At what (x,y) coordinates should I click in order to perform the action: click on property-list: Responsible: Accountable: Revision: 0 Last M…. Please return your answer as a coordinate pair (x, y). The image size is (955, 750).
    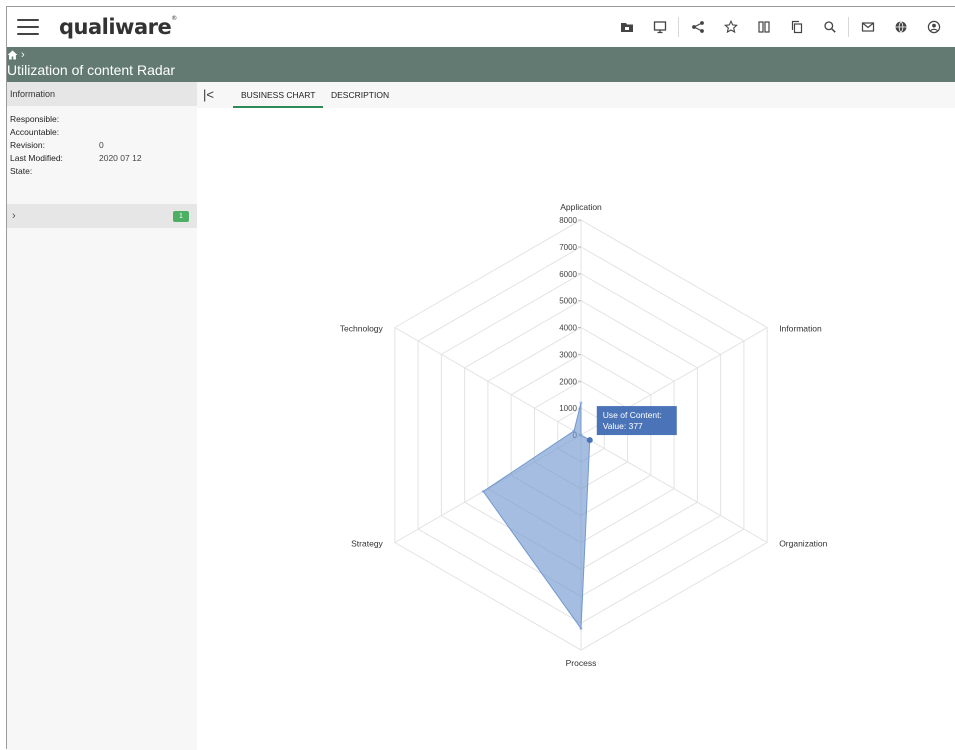
    Looking at the image, I should click on (102, 145).